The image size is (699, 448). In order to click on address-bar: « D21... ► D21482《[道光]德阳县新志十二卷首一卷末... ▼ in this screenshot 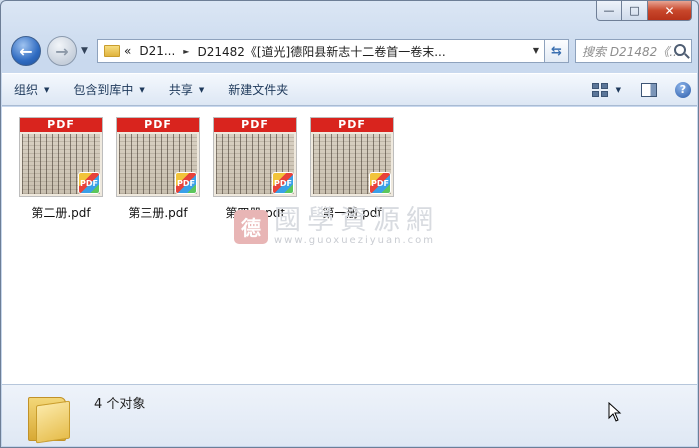, I will do `click(321, 51)`.